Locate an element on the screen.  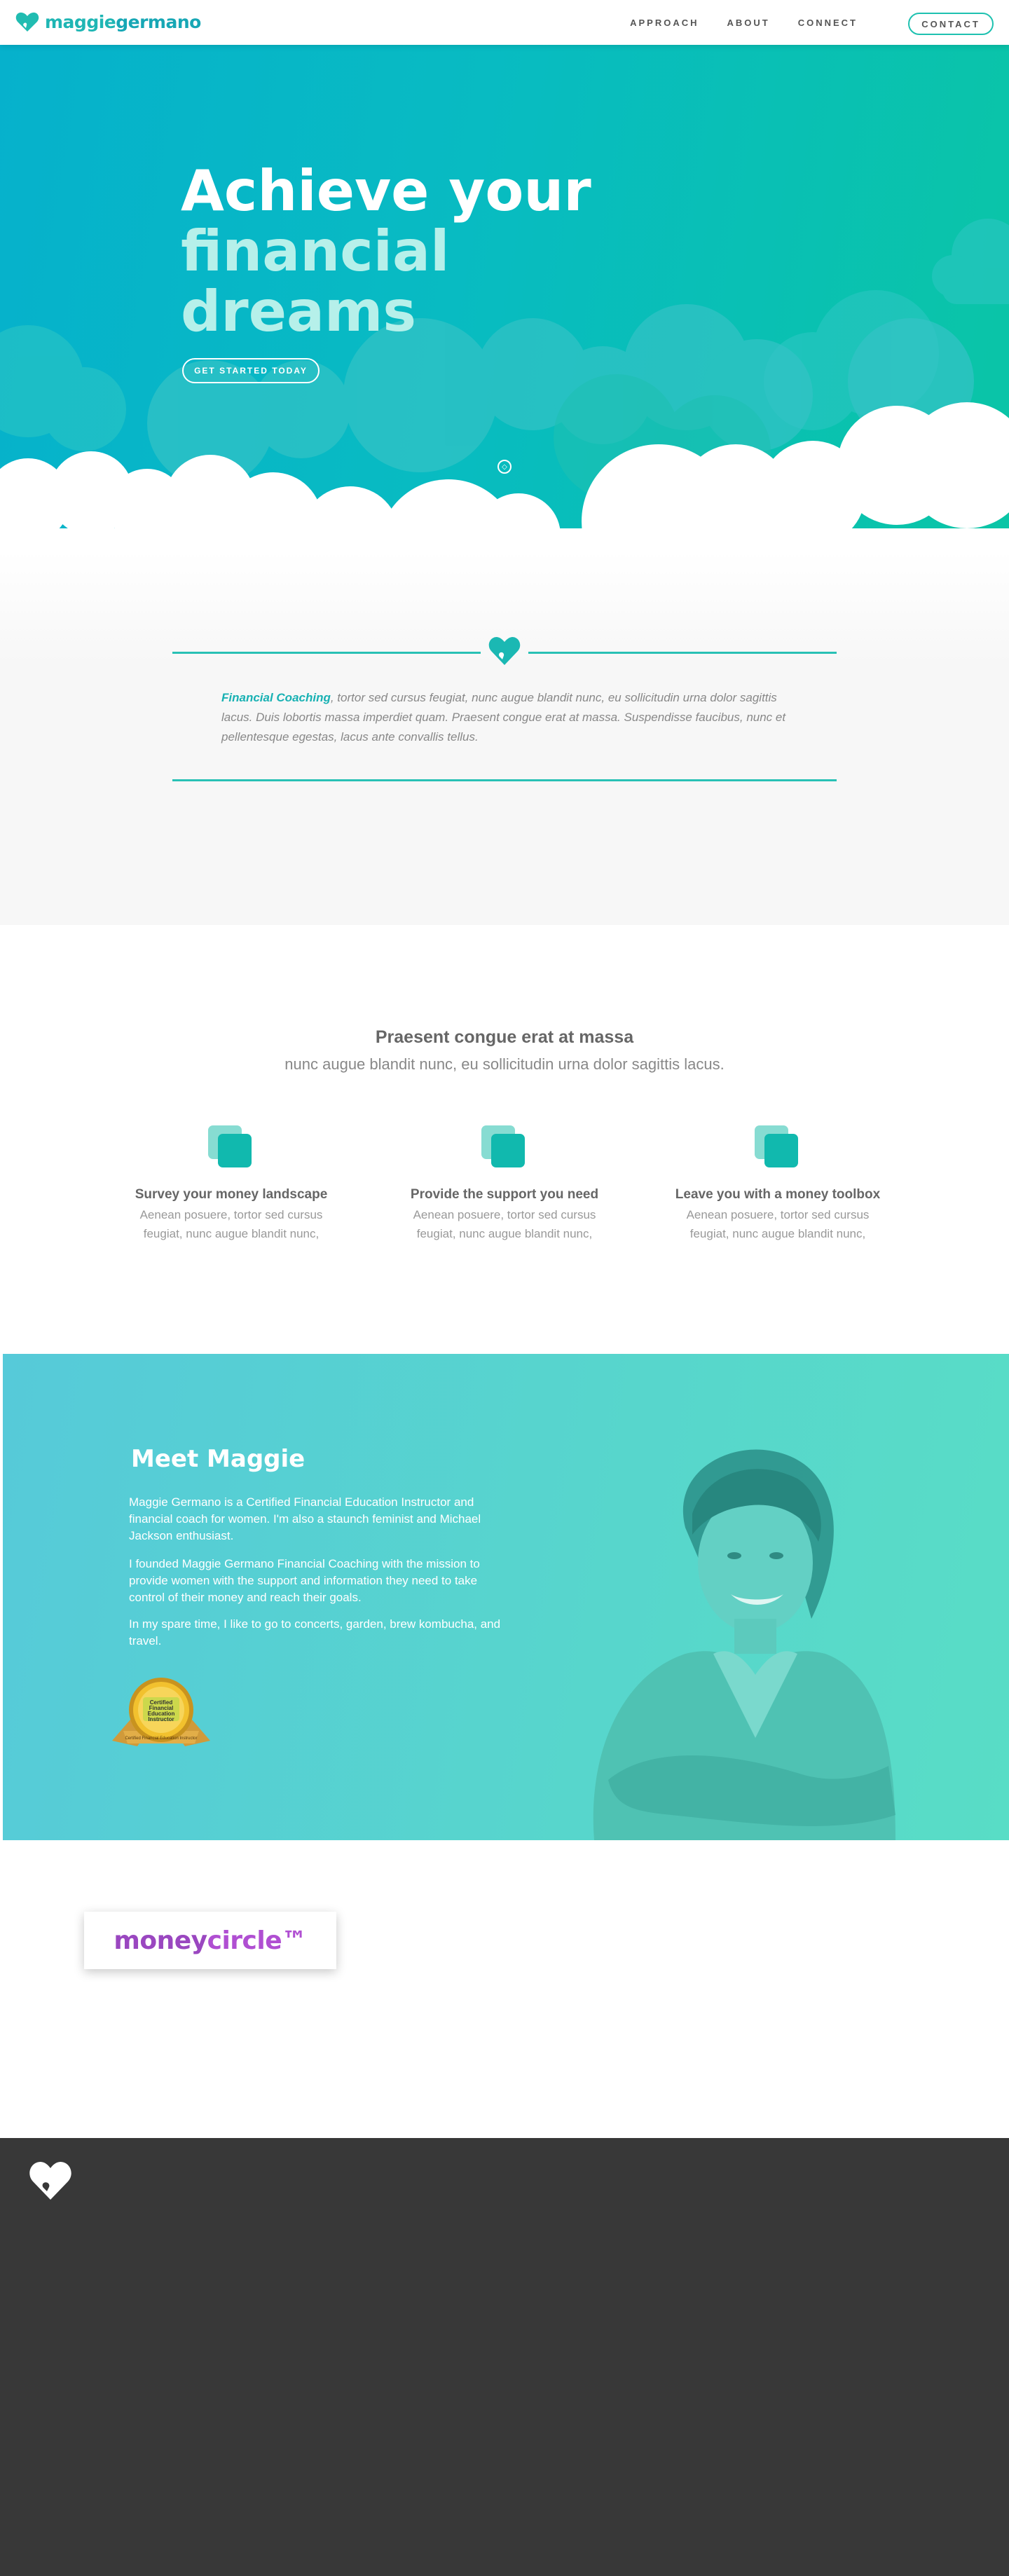
nav-link-approach: APPROACH is located at coordinates (664, 23).